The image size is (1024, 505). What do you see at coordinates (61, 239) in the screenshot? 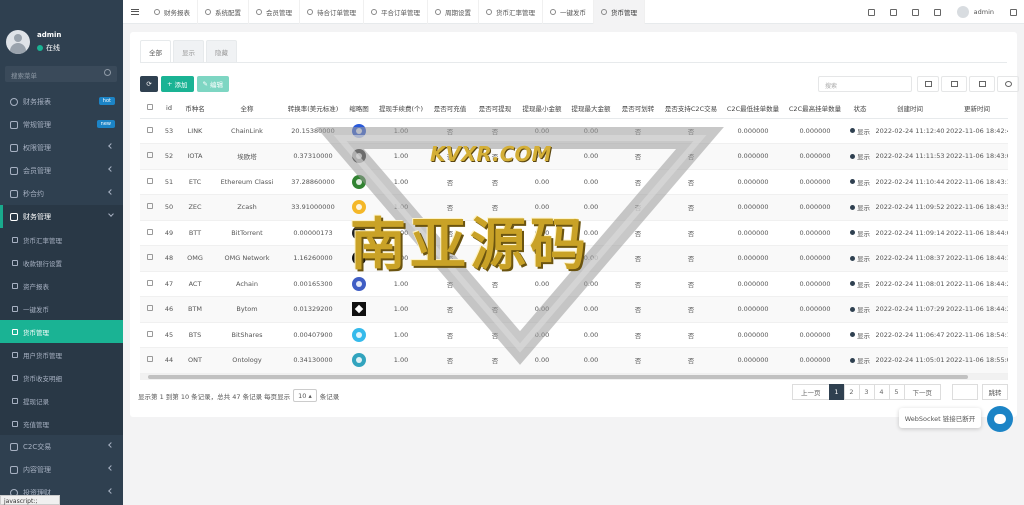
I see `sidebar-subitem-rate: 货币汇率管理` at bounding box center [61, 239].